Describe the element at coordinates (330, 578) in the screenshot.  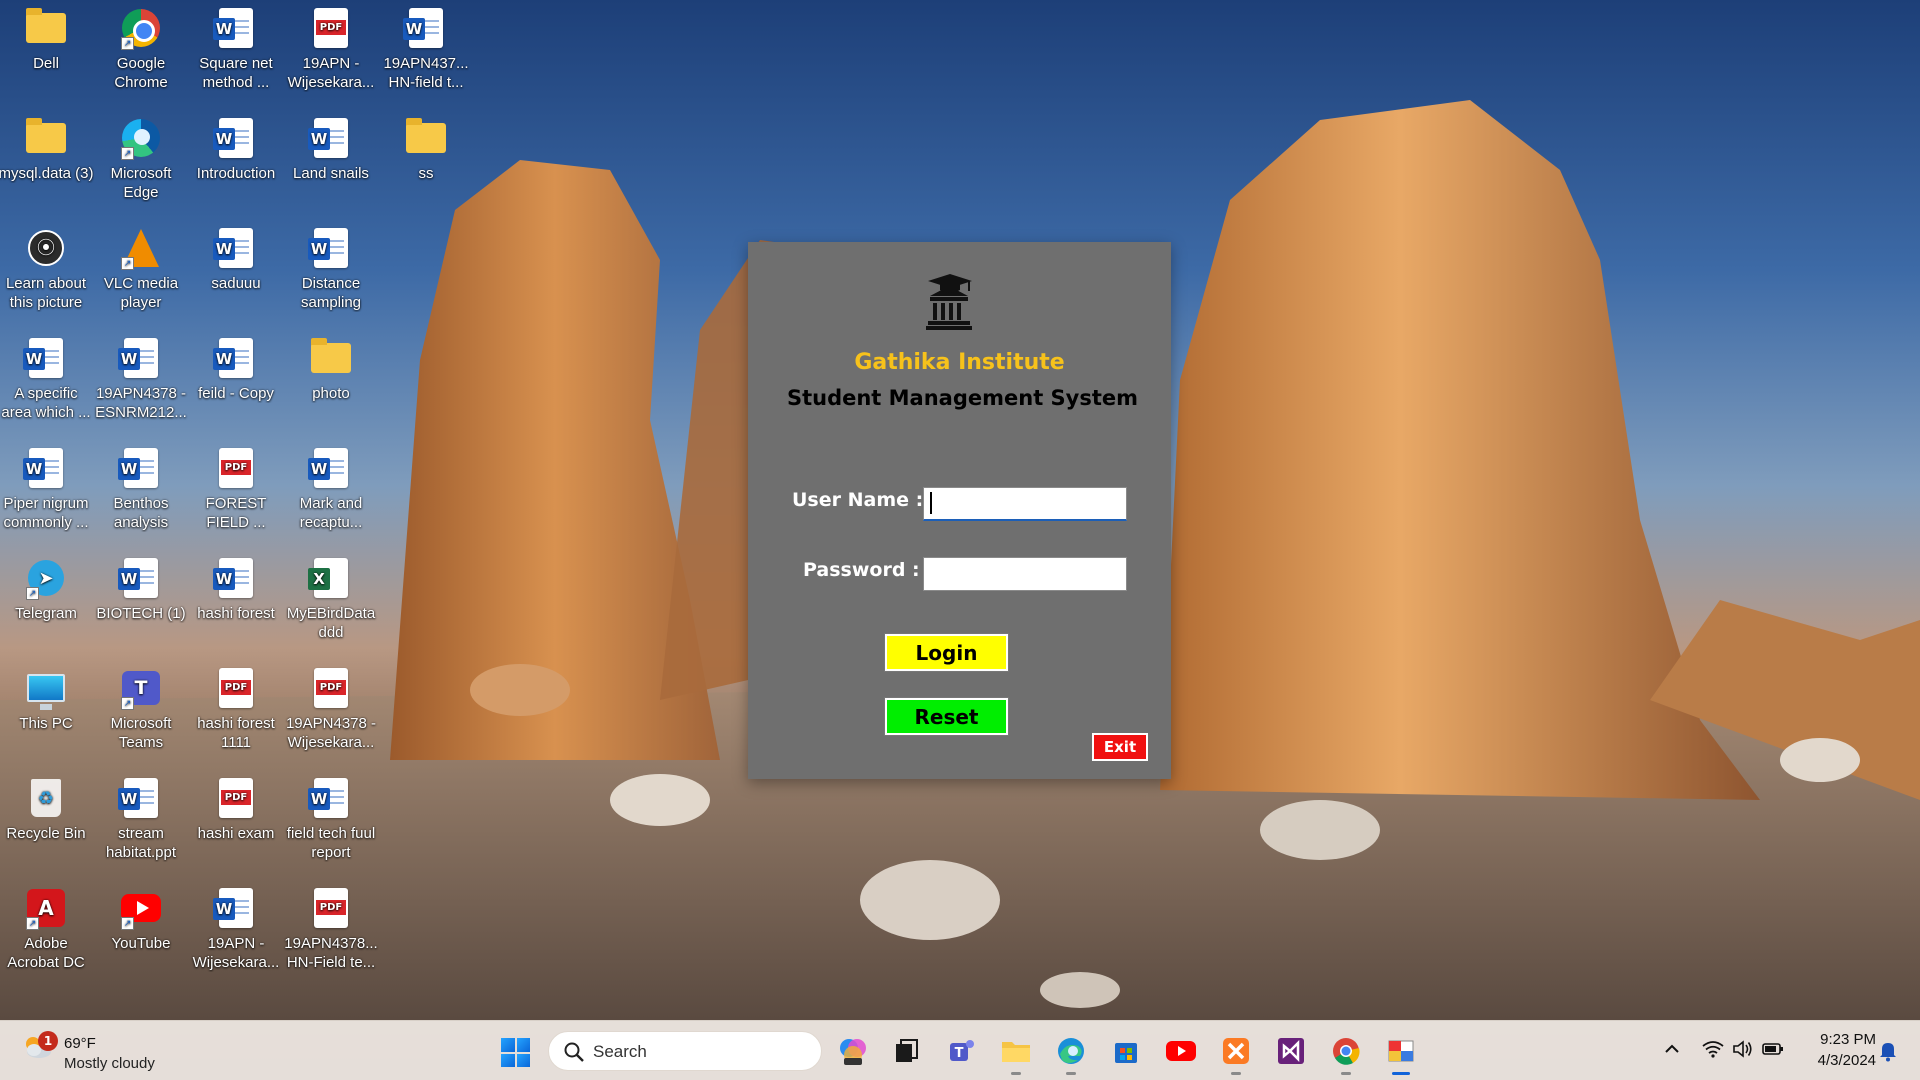
I see `excel-document-icon` at that location.